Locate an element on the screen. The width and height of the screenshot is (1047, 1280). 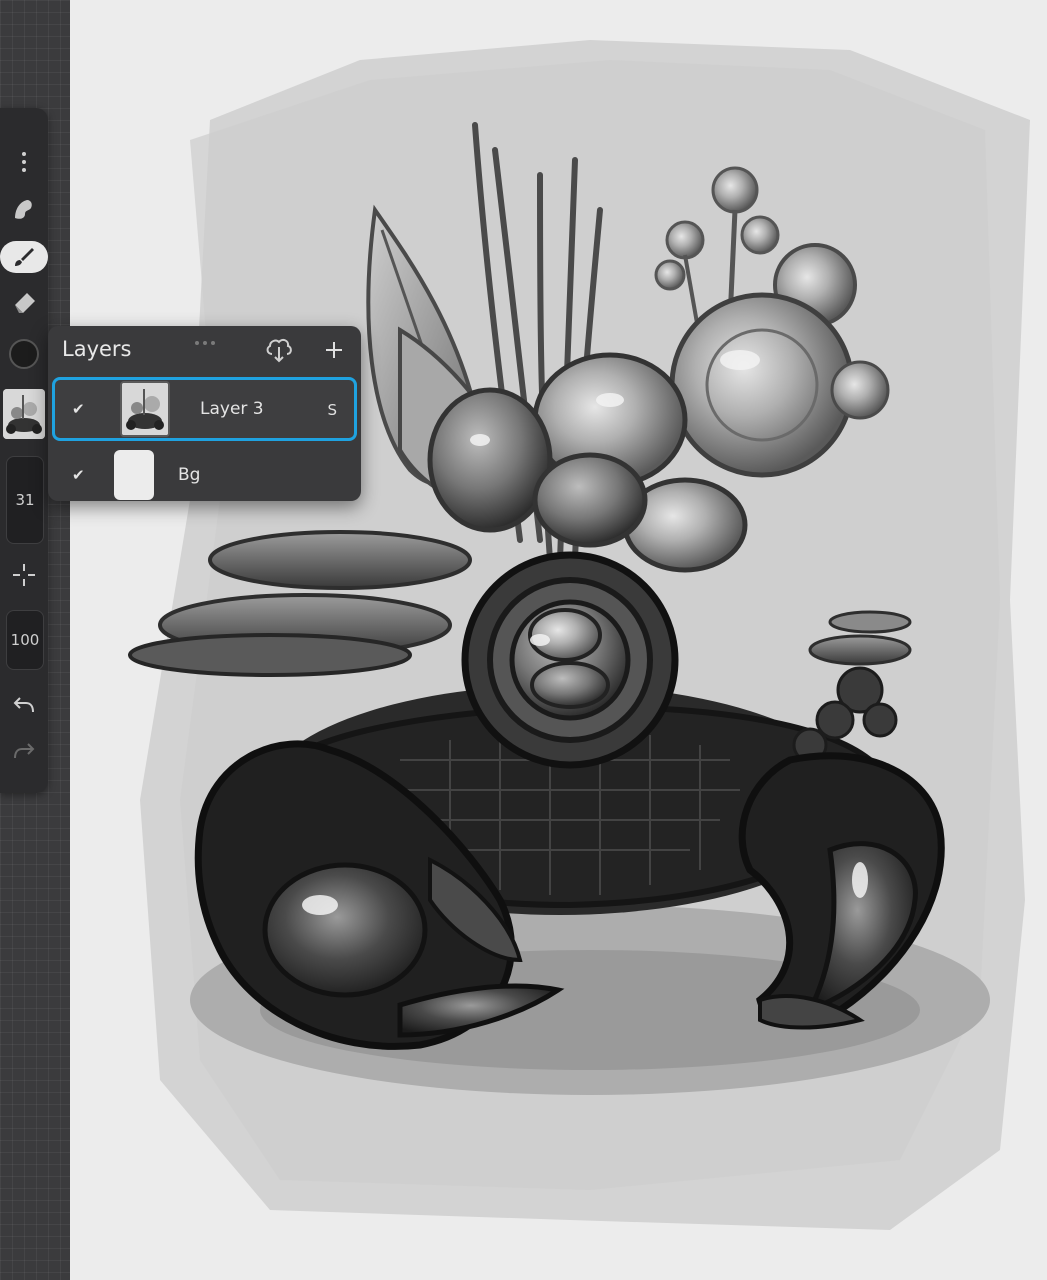
brush-size-value: 31 is located at coordinates (25, 500).